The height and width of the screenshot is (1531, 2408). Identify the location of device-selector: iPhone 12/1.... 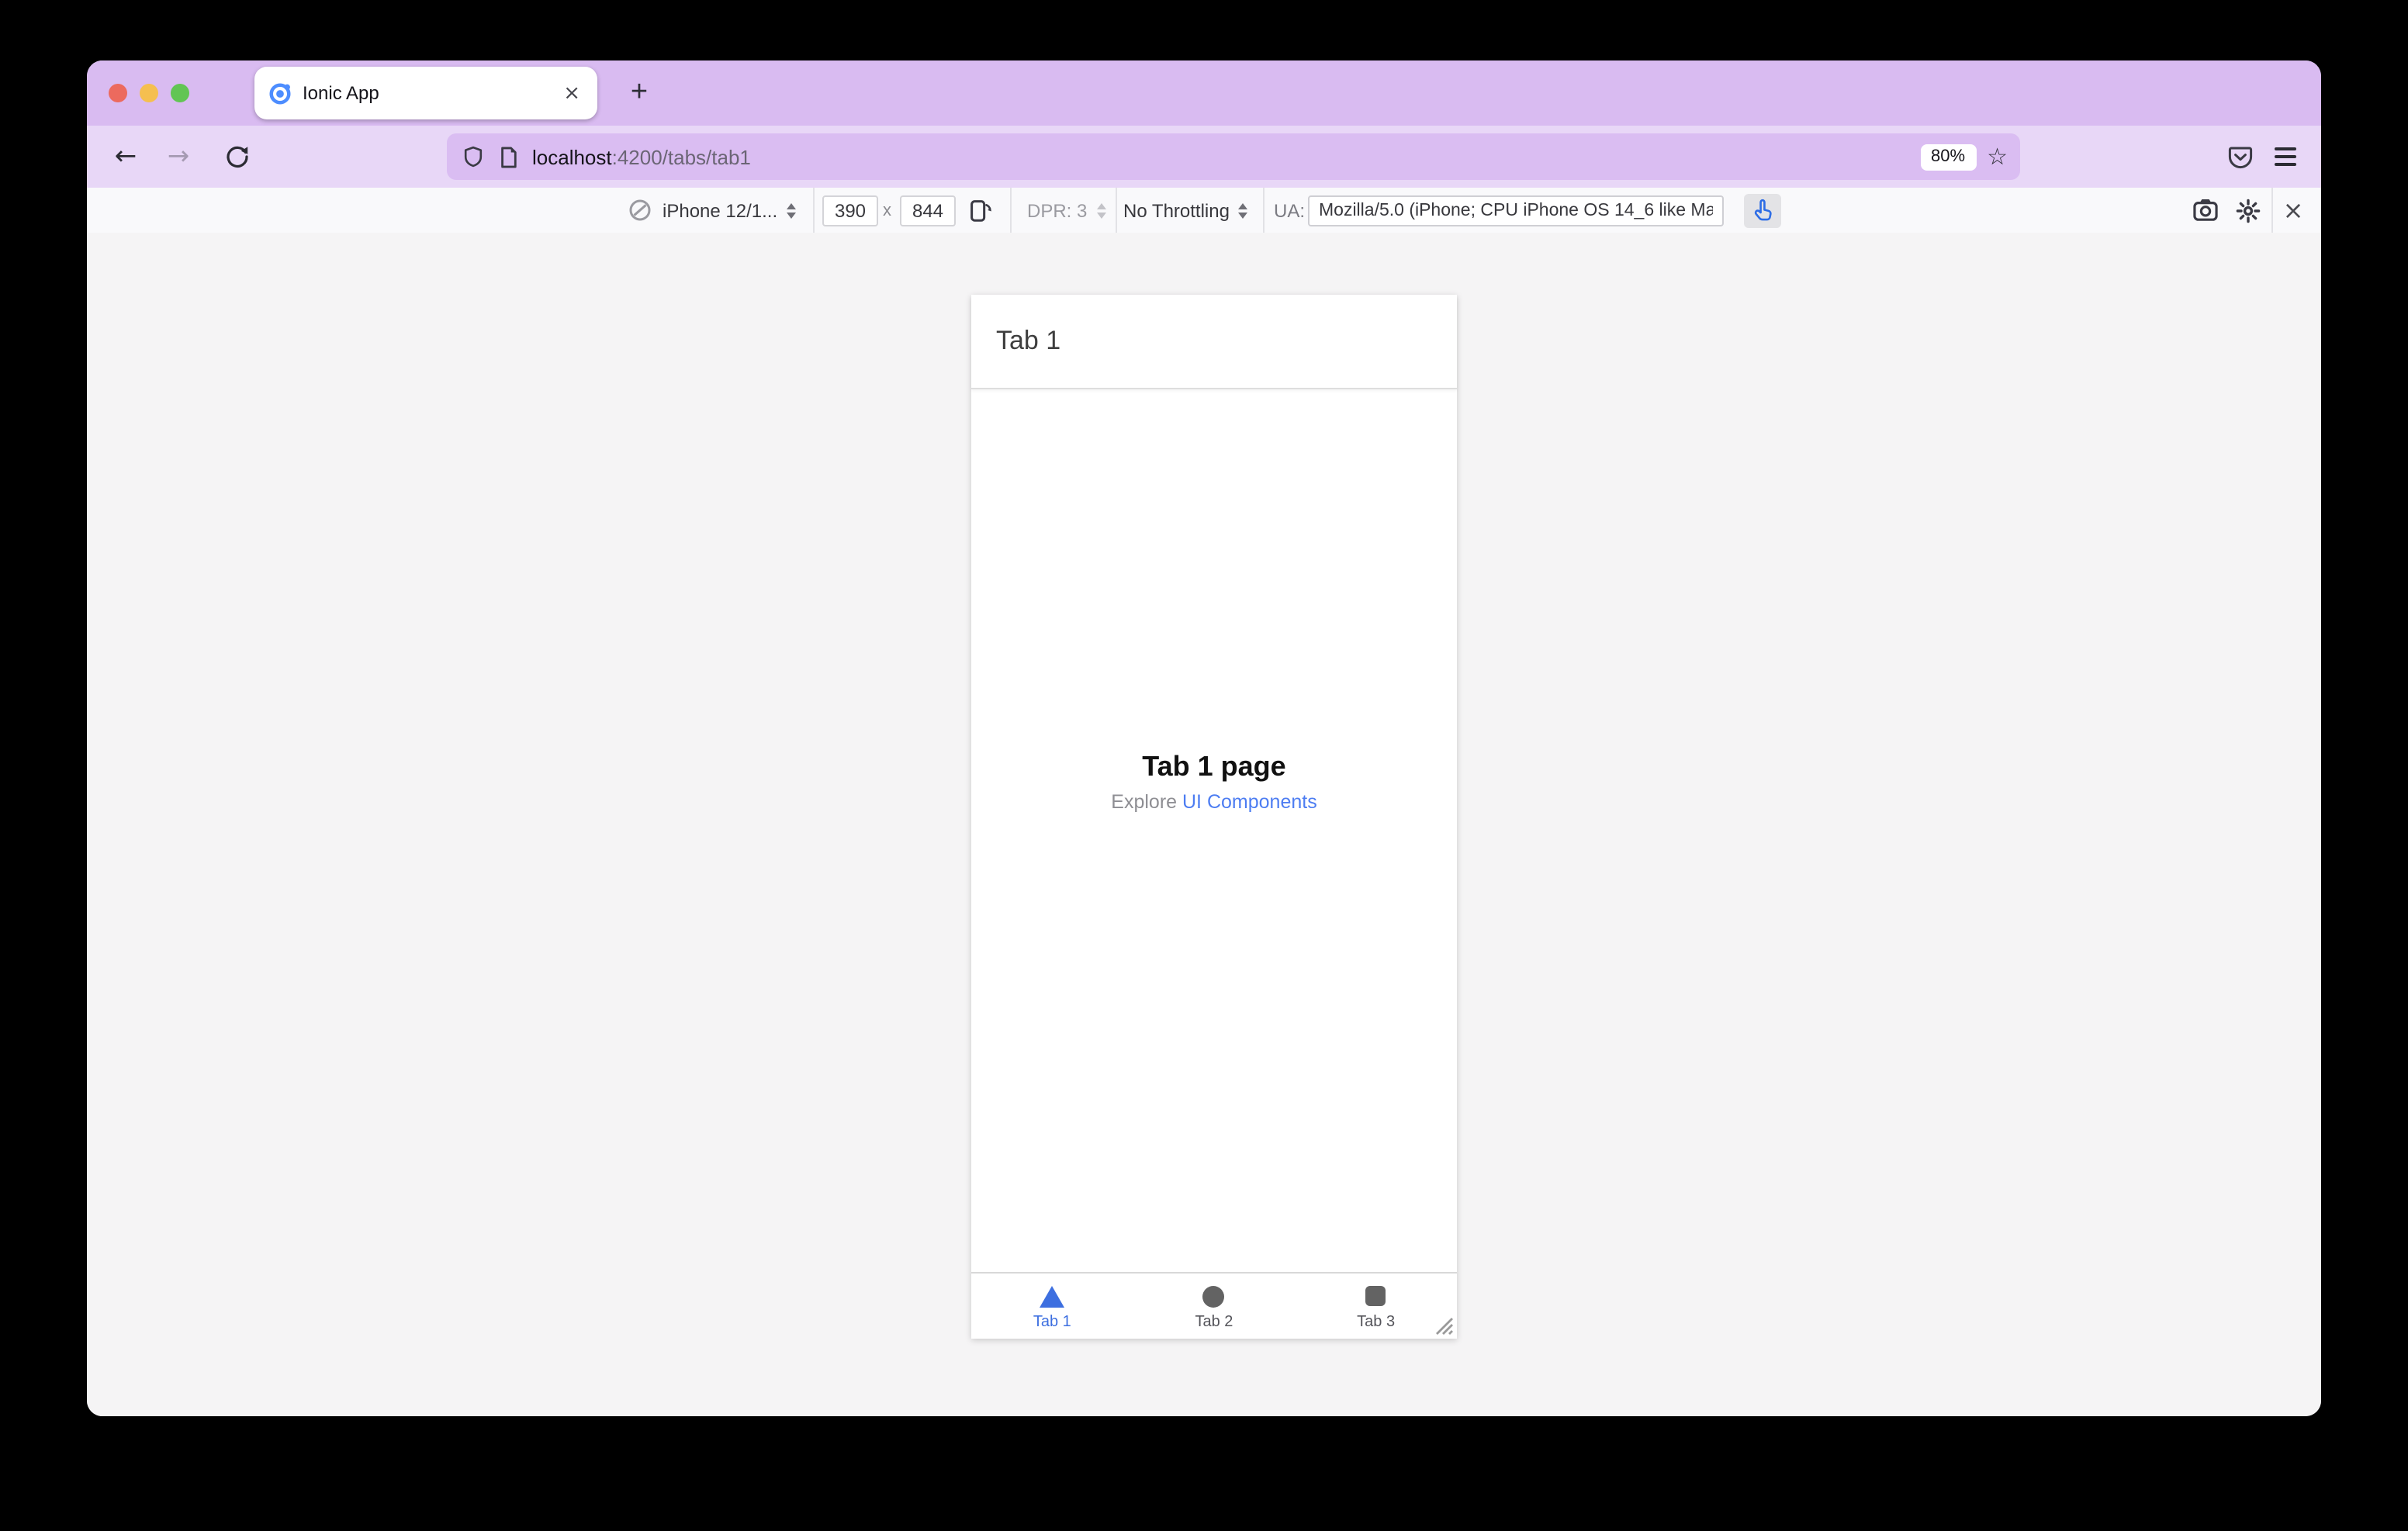
(730, 210).